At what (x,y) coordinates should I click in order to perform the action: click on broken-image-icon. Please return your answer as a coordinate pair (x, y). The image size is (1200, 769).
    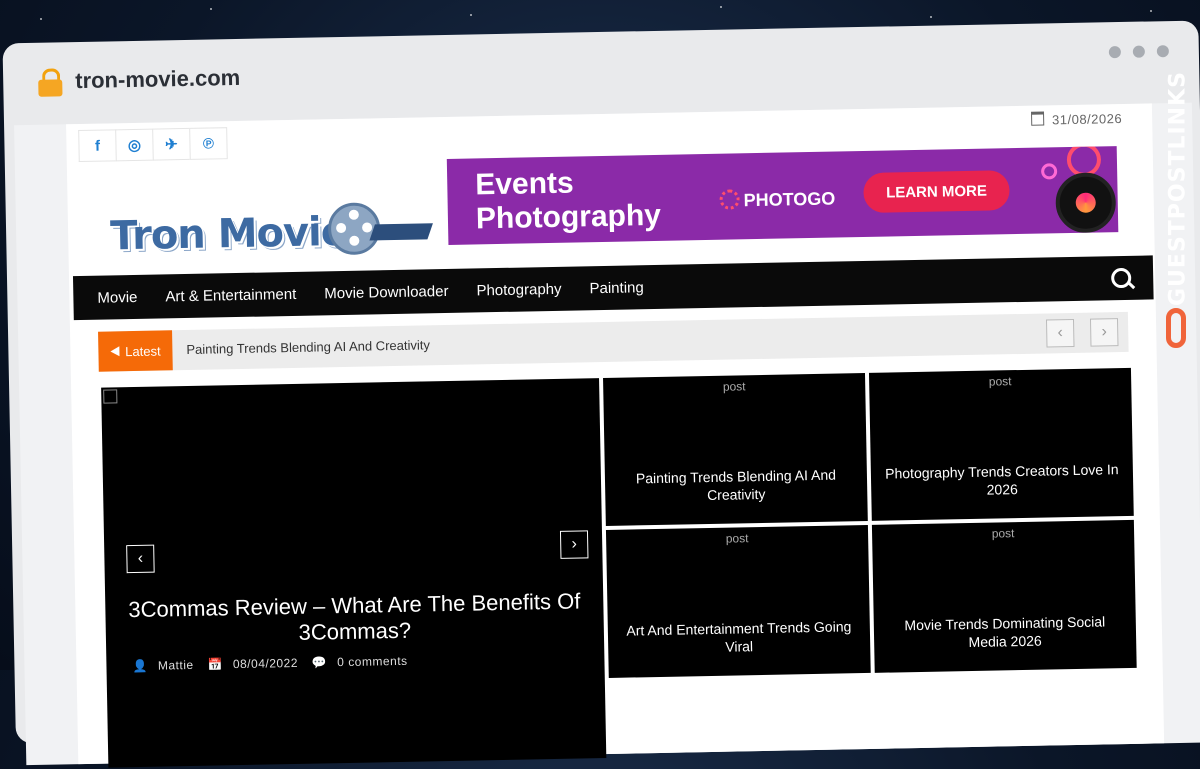
    Looking at the image, I should click on (110, 396).